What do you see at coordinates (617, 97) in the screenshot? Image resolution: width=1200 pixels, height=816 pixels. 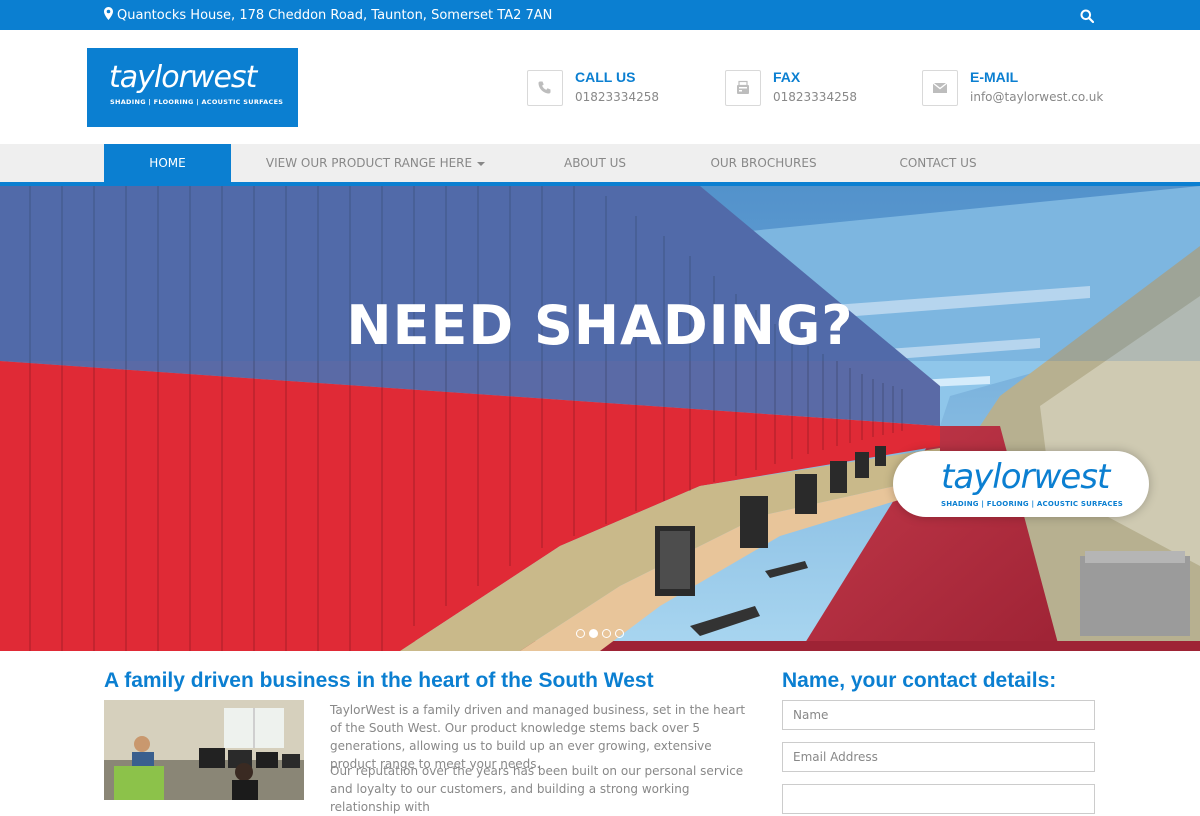 I see `call-number: 01823334258` at bounding box center [617, 97].